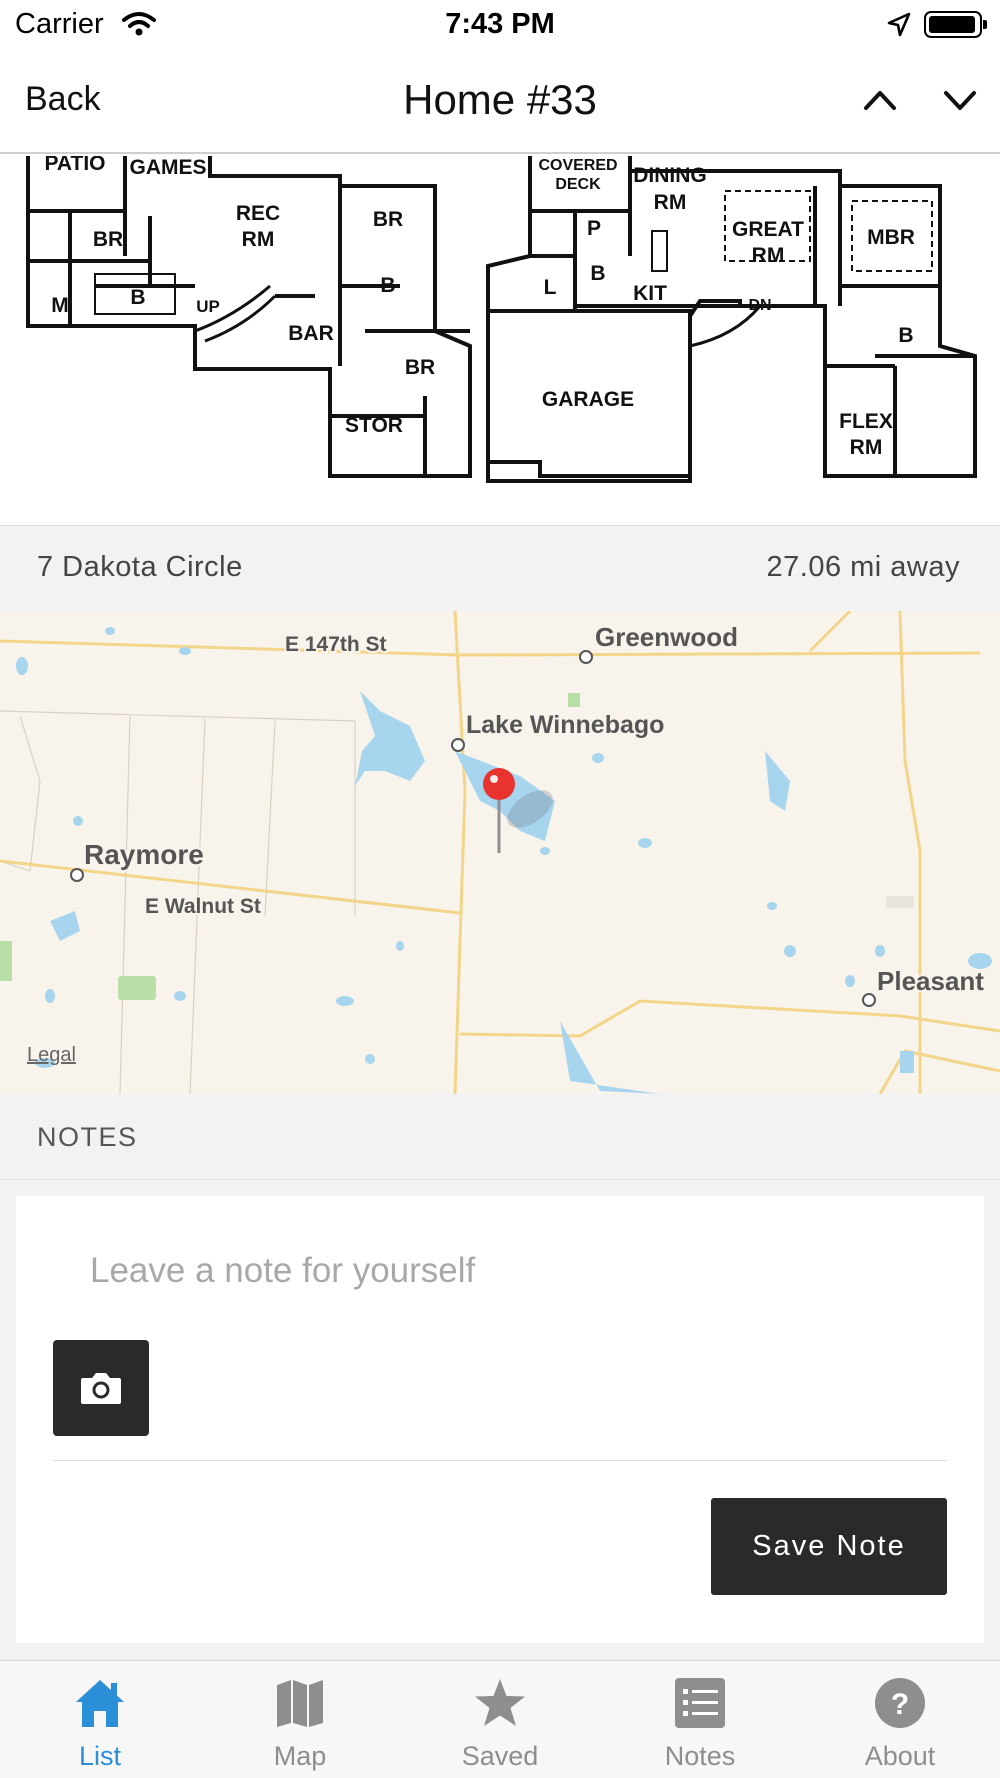  I want to click on tab-label: Saved, so click(500, 1756).